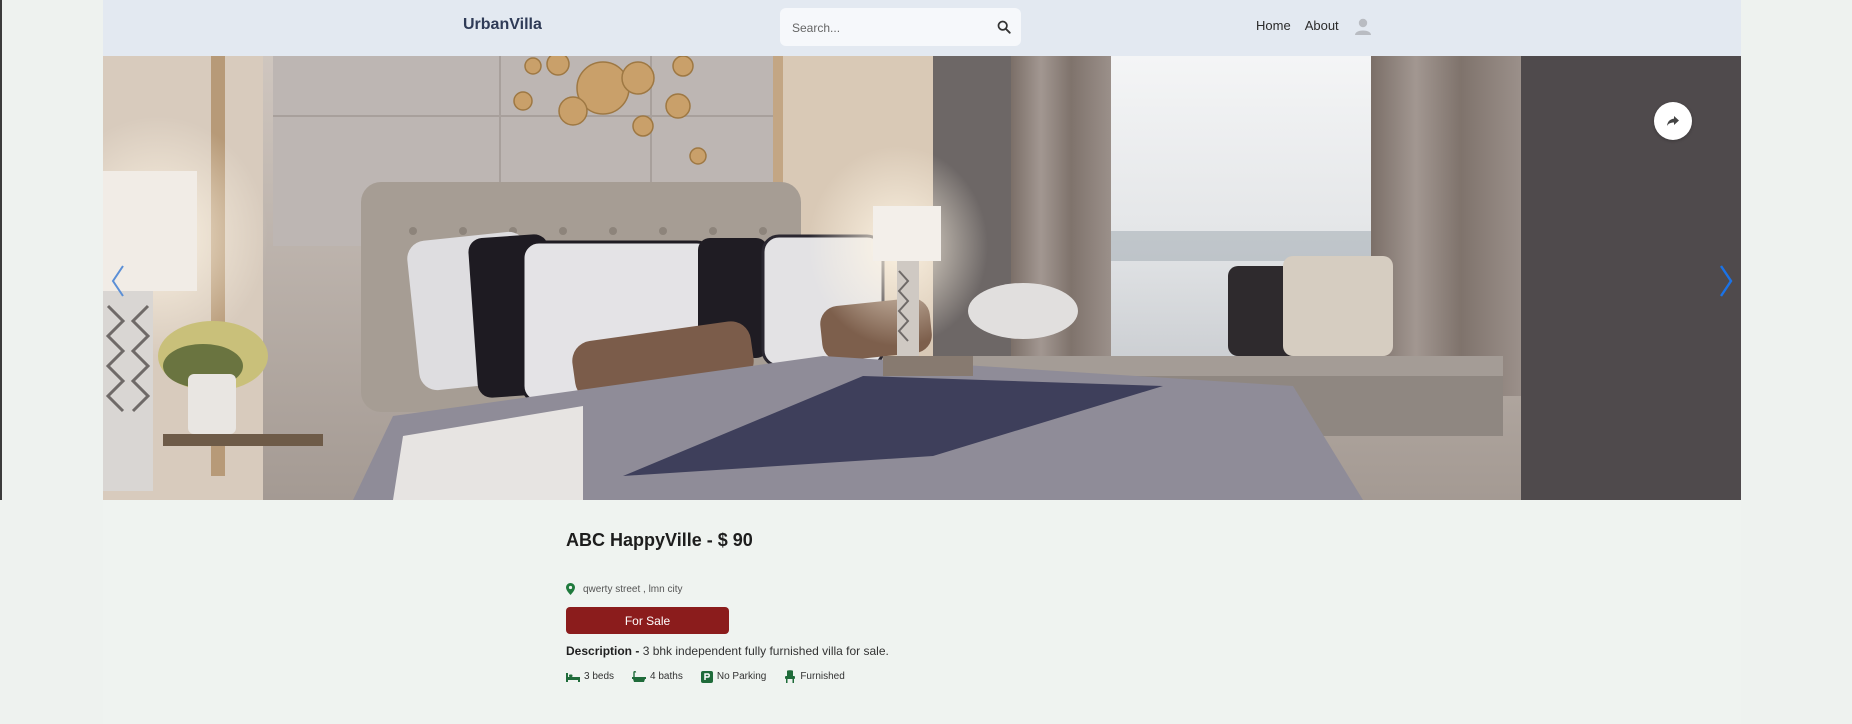 This screenshot has height=724, width=1852. What do you see at coordinates (647, 620) in the screenshot?
I see `status-badge: For Sale` at bounding box center [647, 620].